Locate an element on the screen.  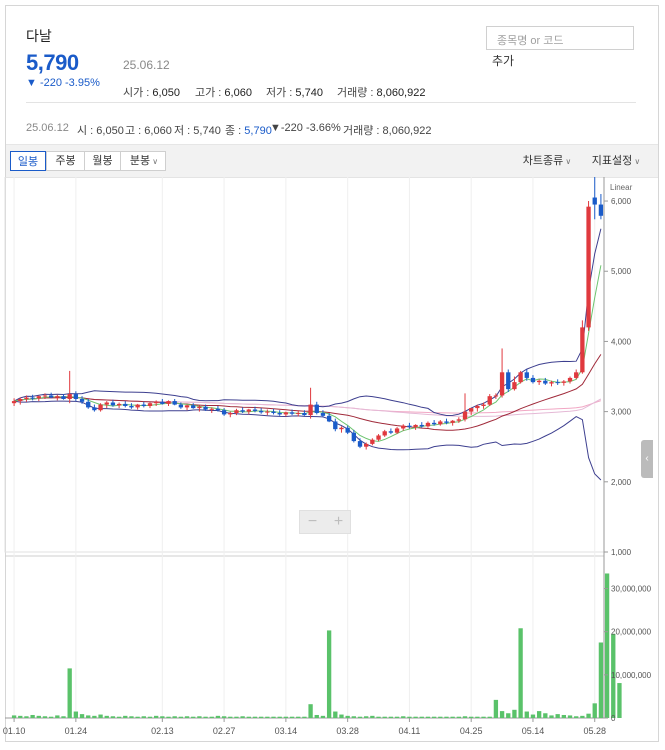
ohlc-close: 종 : 5,790 is located at coordinates (248, 130).